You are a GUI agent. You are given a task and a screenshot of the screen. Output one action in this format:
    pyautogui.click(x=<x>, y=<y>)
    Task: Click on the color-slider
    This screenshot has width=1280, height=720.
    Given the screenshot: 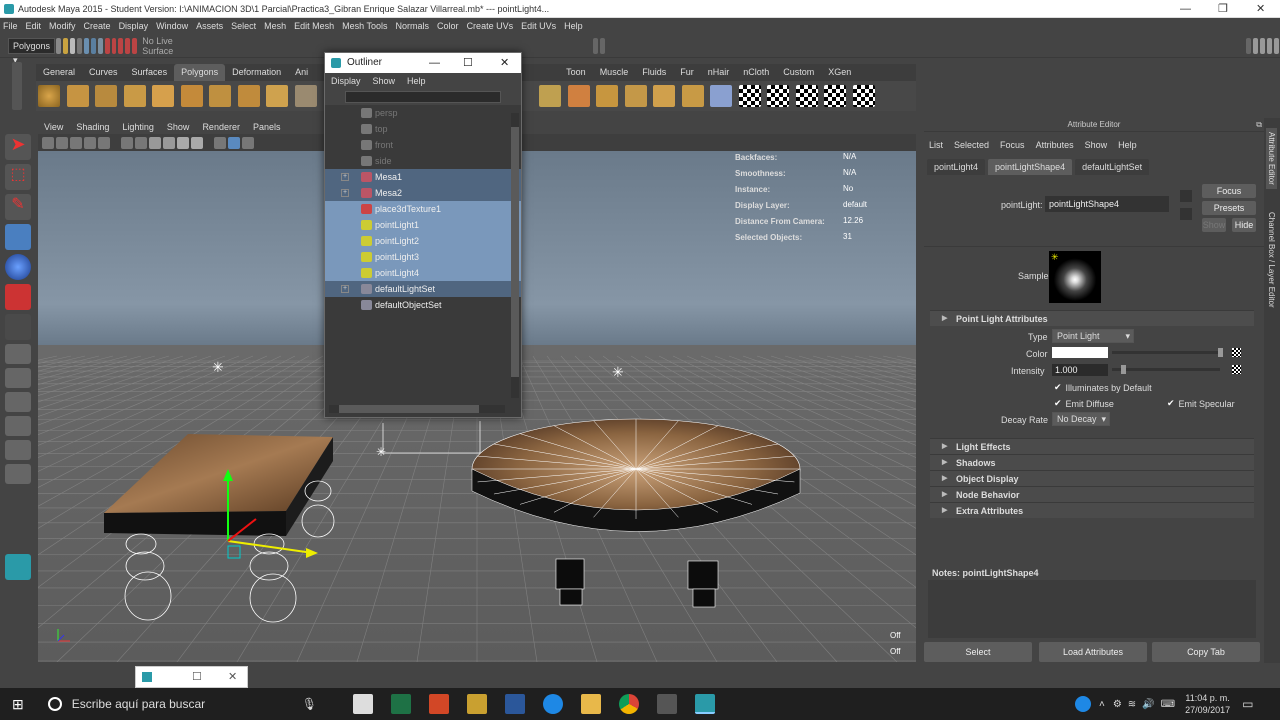 What is the action you would take?
    pyautogui.click(x=1166, y=352)
    